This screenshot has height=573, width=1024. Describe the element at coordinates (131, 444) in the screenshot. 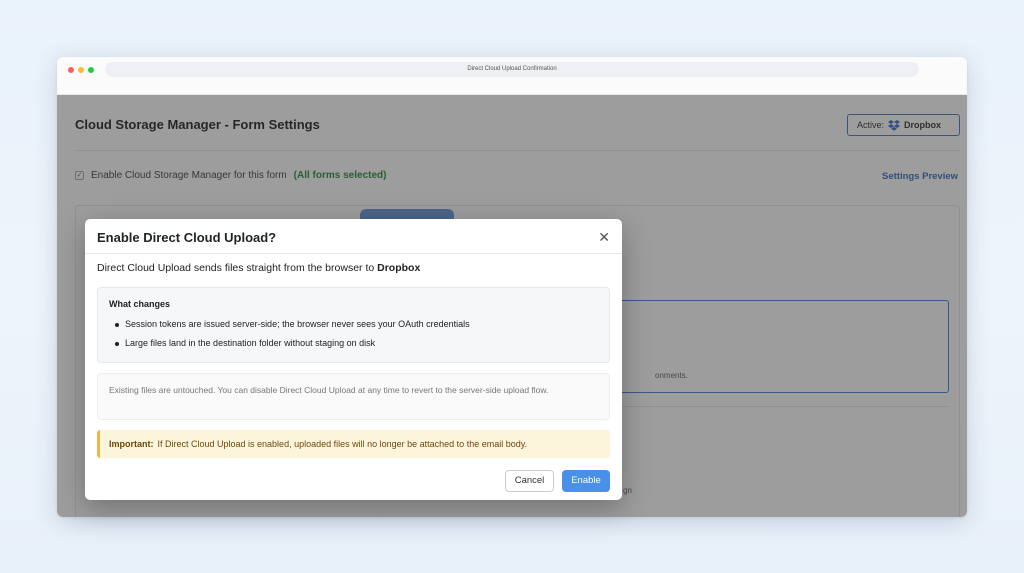

I see `warning-label: Important:` at that location.